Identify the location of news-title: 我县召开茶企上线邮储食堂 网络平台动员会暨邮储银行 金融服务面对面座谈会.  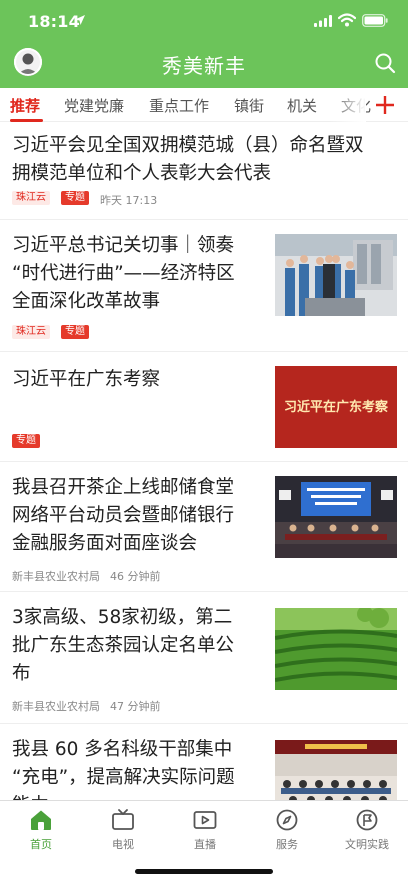
(123, 516).